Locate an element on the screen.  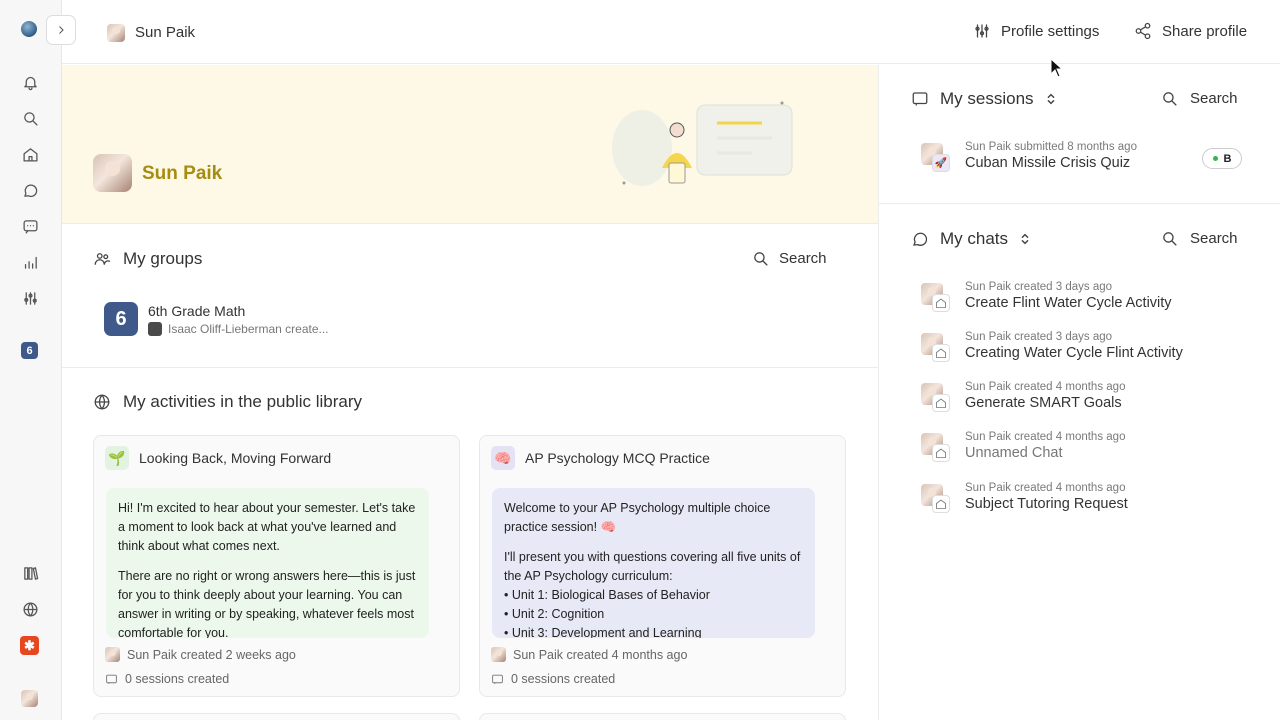
library-heading: My activities in the public library is located at coordinates (227, 402).